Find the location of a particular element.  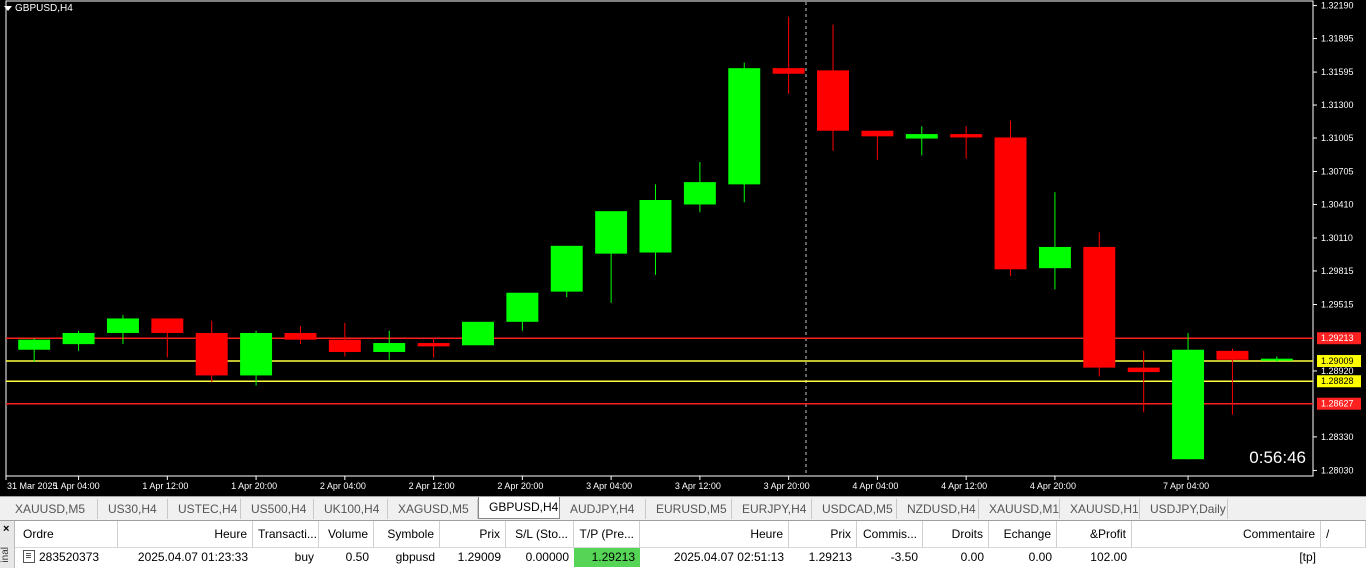

table-cell-take-profit: 1.29213 is located at coordinates (607, 557).